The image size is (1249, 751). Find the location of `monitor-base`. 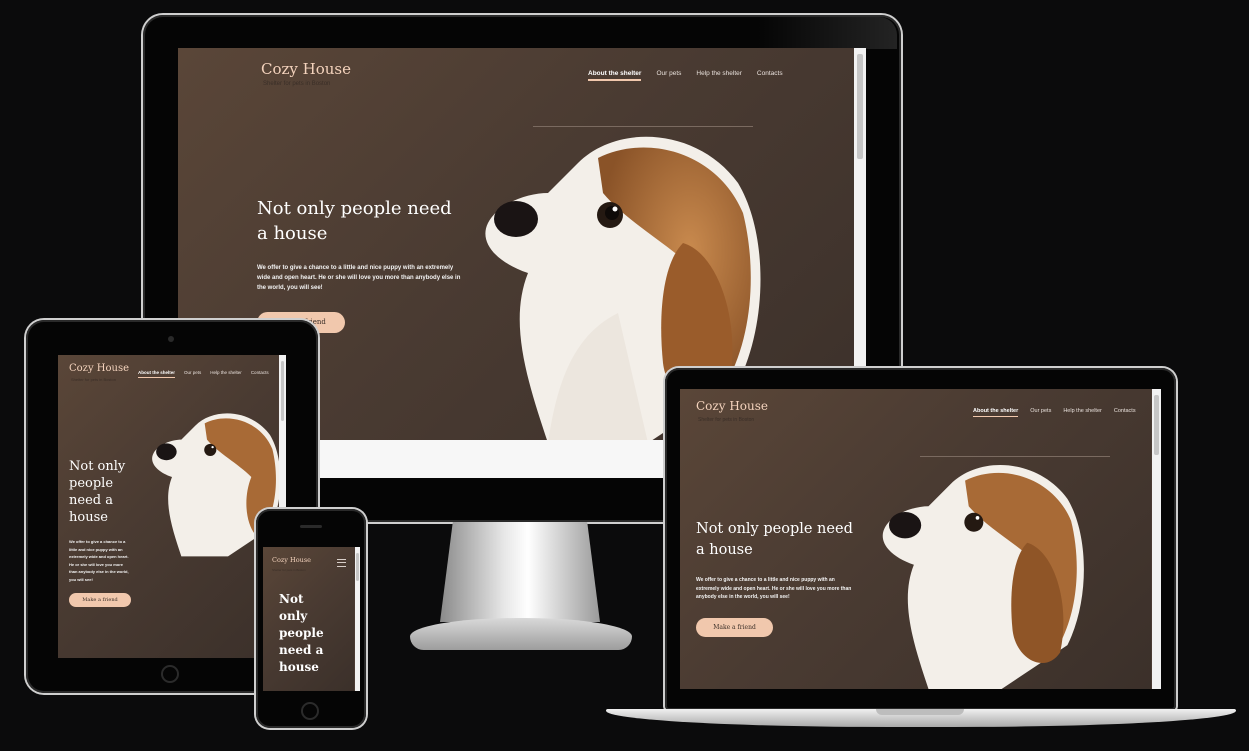

monitor-base is located at coordinates (521, 634).